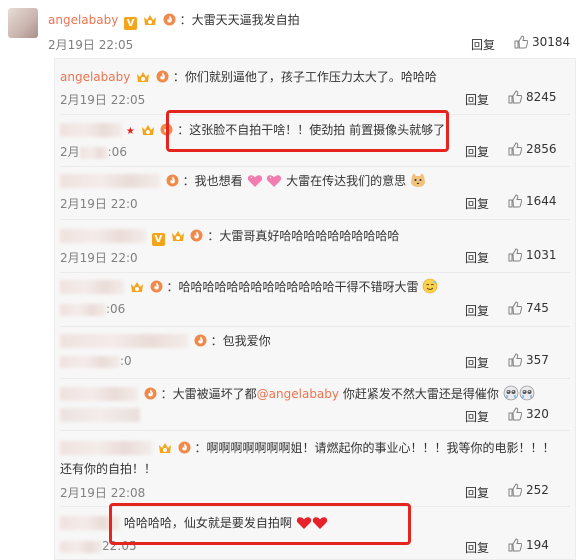  I want to click on reply-text: ：大雷被逼坏了都, so click(208, 394).